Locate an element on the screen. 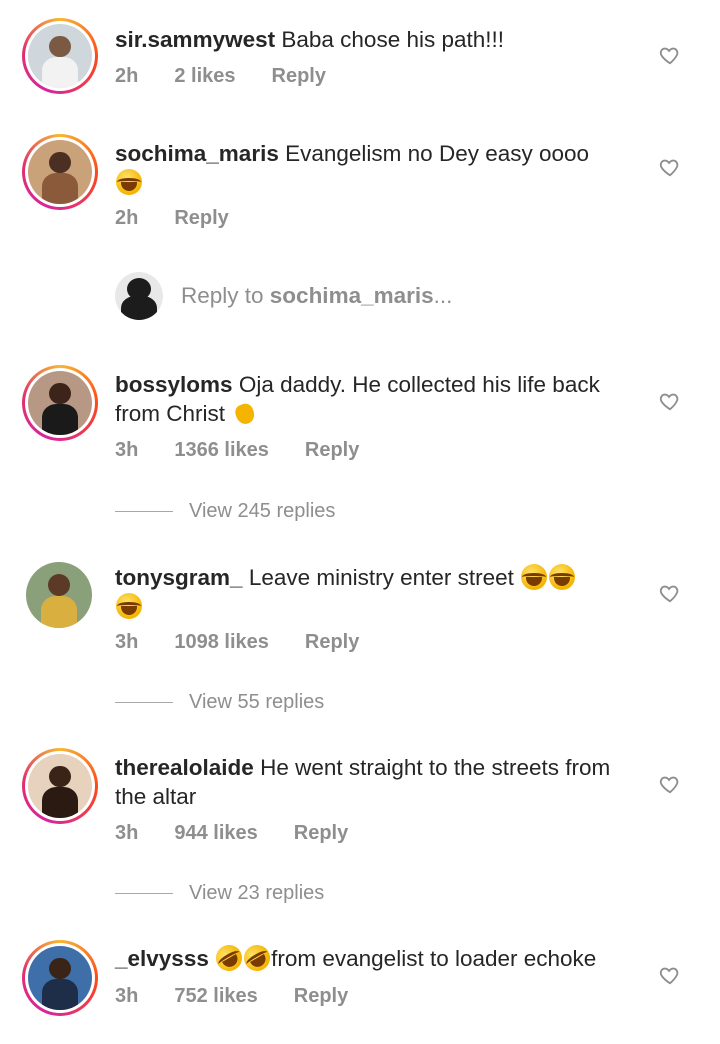  comment-username: sir.sammywest is located at coordinates (195, 39).